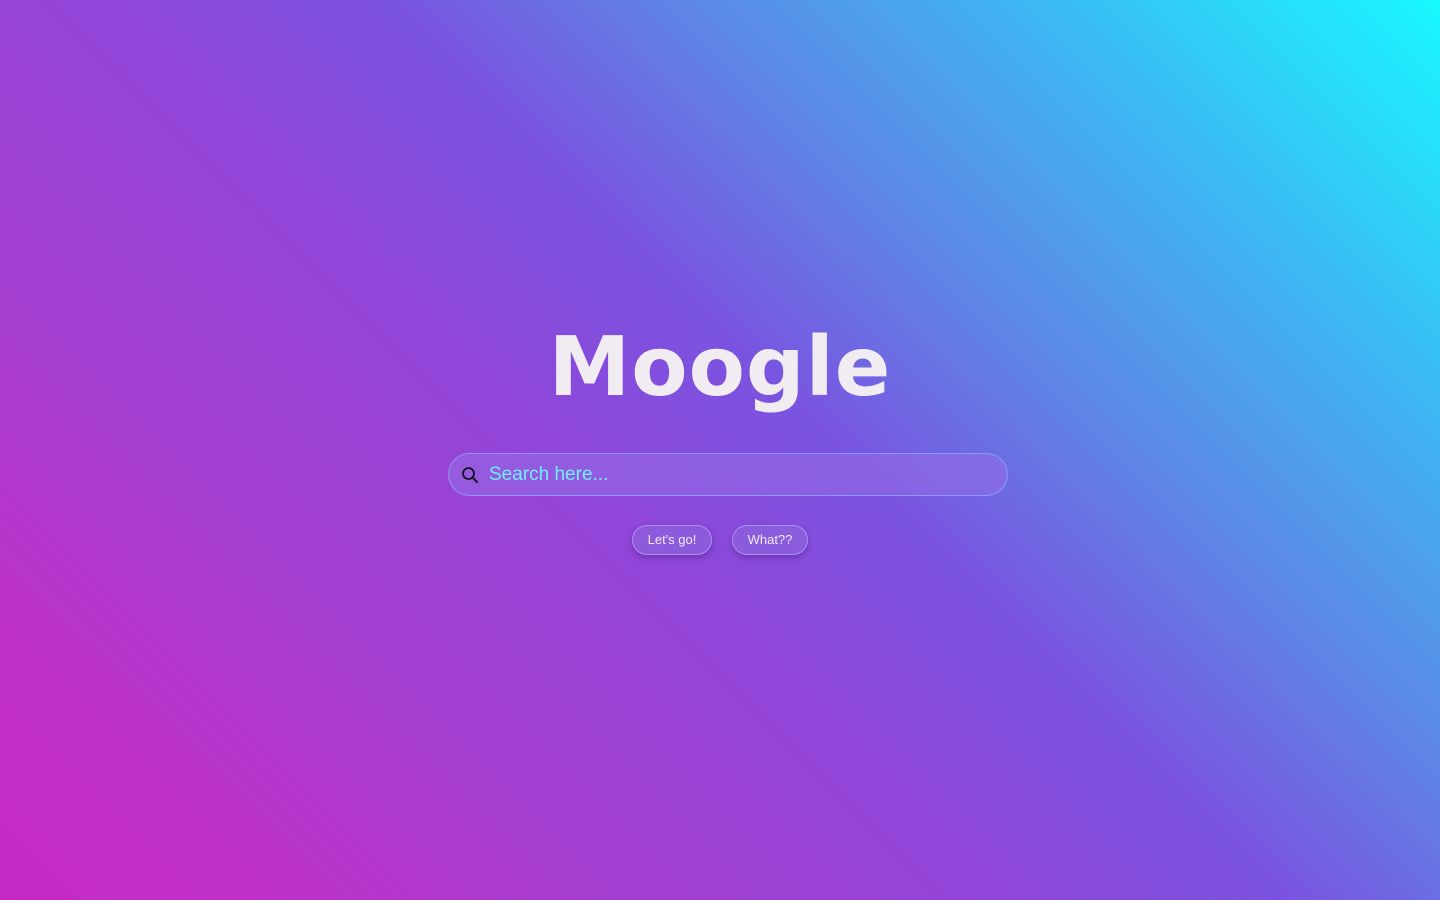 The image size is (1440, 900). What do you see at coordinates (770, 540) in the screenshot?
I see `what-button: What??` at bounding box center [770, 540].